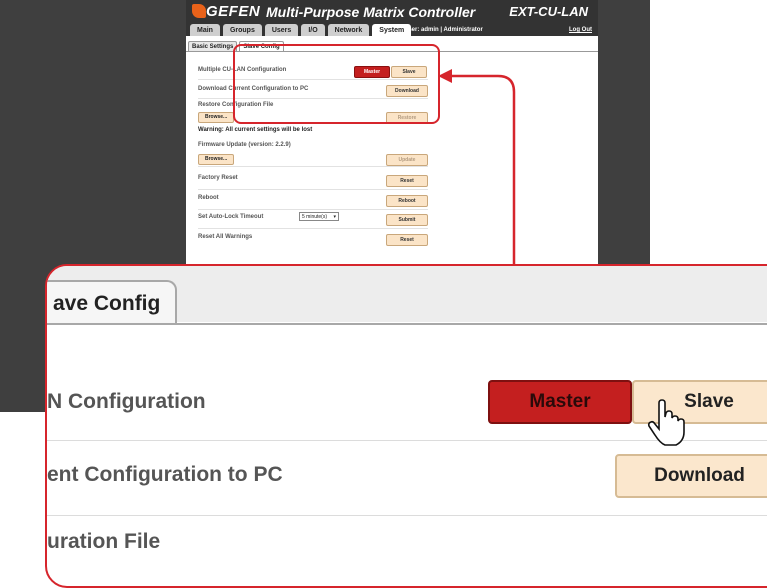 This screenshot has width=767, height=588. Describe the element at coordinates (407, 295) in the screenshot. I see `zoom-tabbar: ave Config` at that location.